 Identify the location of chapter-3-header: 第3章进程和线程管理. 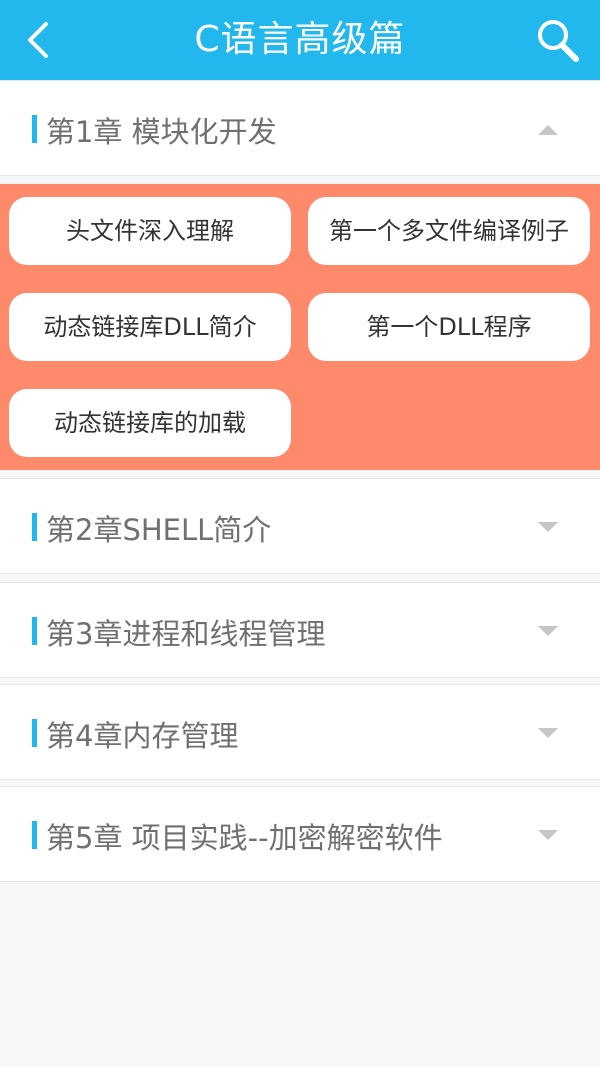
(300, 630).